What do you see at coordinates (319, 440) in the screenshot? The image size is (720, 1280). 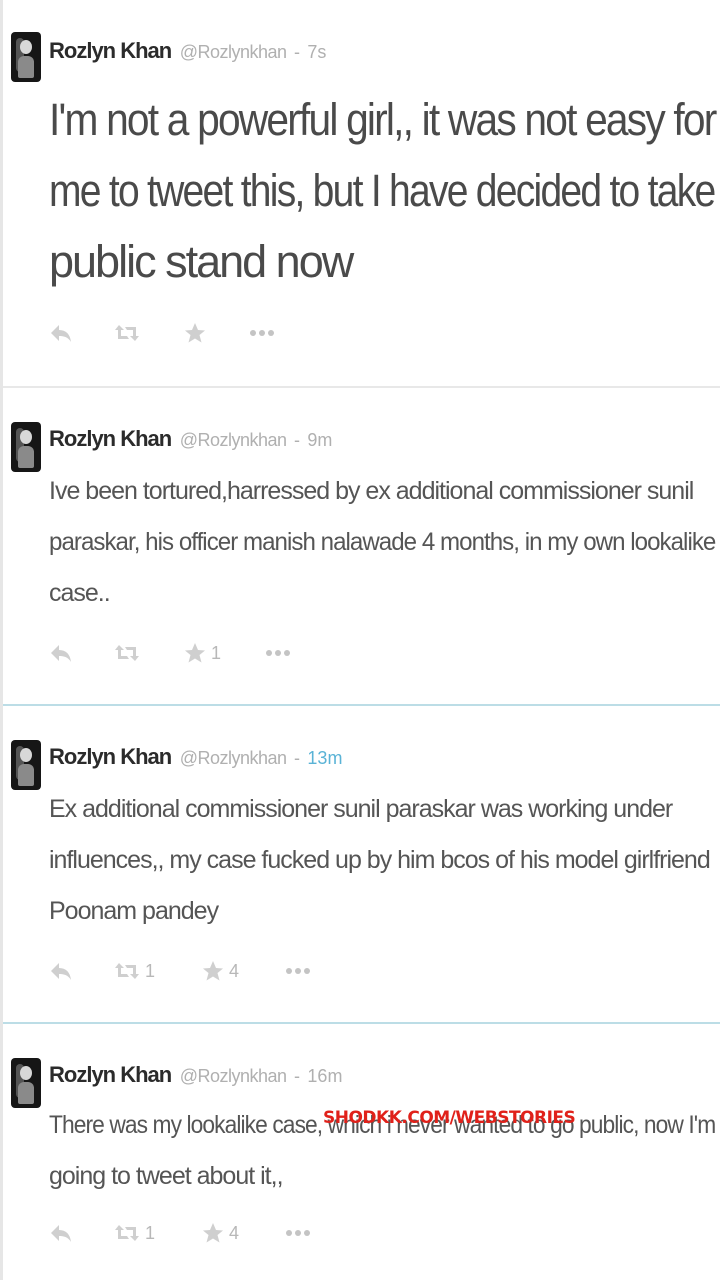 I see `timestamp: 9m` at bounding box center [319, 440].